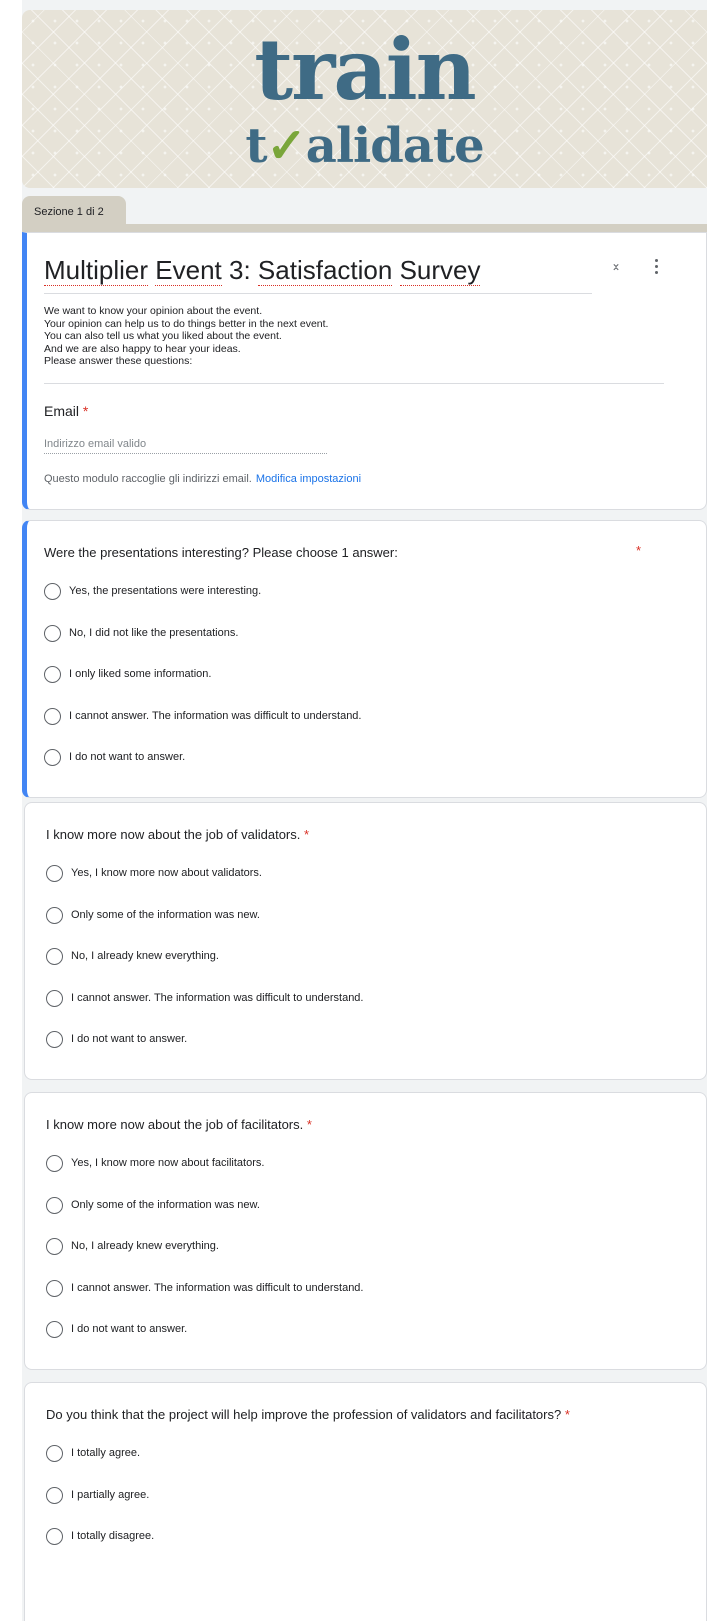  Describe the element at coordinates (365, 69) in the screenshot. I see `logo-text-train: train` at that location.